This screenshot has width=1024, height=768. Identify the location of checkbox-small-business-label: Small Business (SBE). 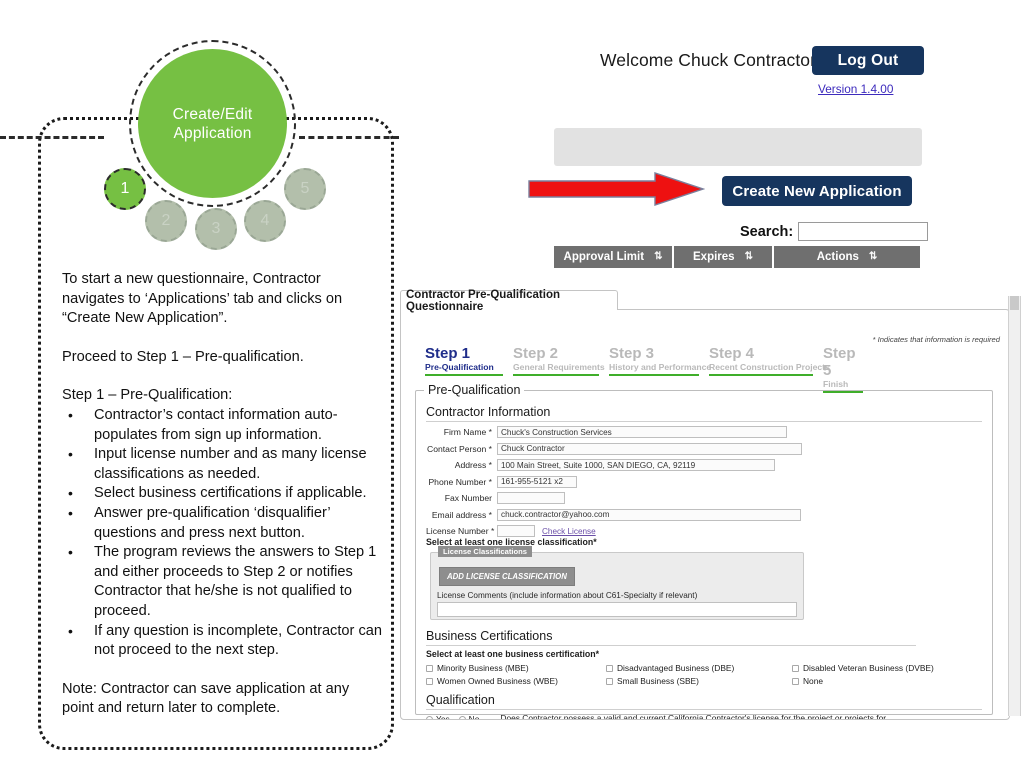
(658, 681).